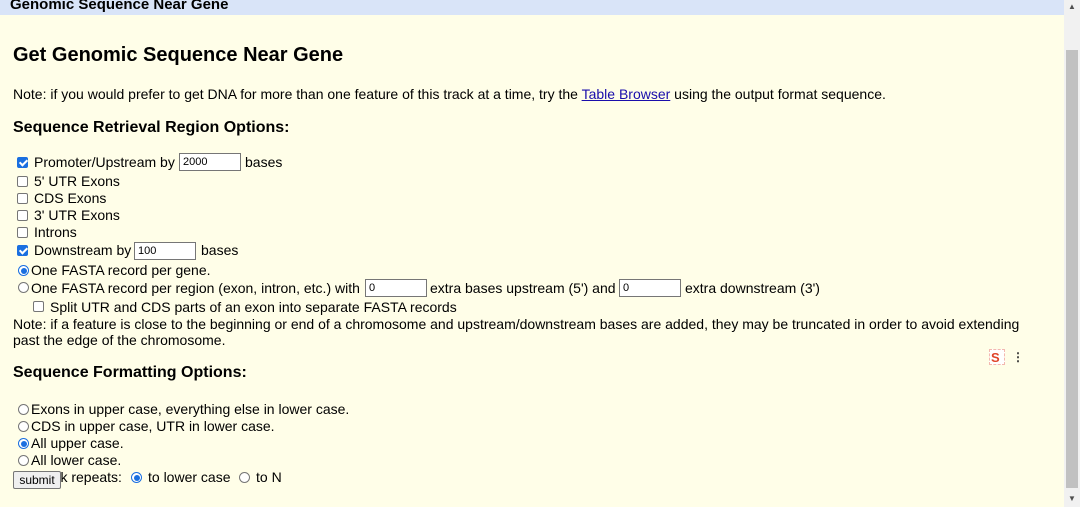 This screenshot has height=507, width=1080. I want to click on region-options-heading: Sequence Retrieval Region Options:, so click(151, 127).